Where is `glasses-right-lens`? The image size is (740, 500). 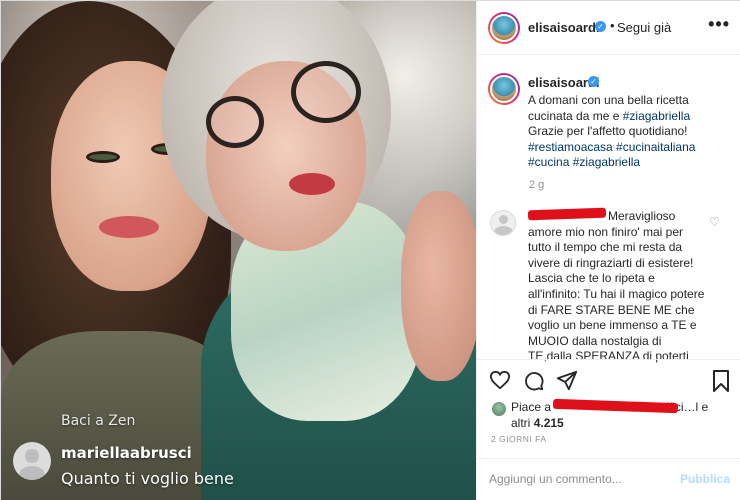
glasses-right-lens is located at coordinates (326, 92).